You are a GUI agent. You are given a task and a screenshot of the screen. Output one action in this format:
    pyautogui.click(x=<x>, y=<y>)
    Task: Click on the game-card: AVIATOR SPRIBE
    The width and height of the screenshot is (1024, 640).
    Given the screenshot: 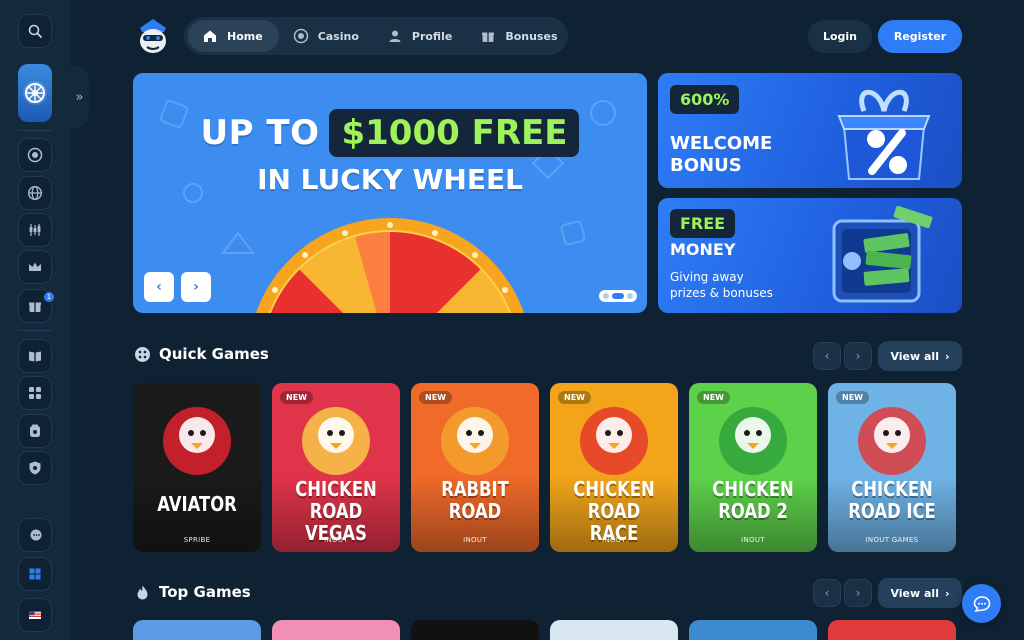 What is the action you would take?
    pyautogui.click(x=197, y=467)
    